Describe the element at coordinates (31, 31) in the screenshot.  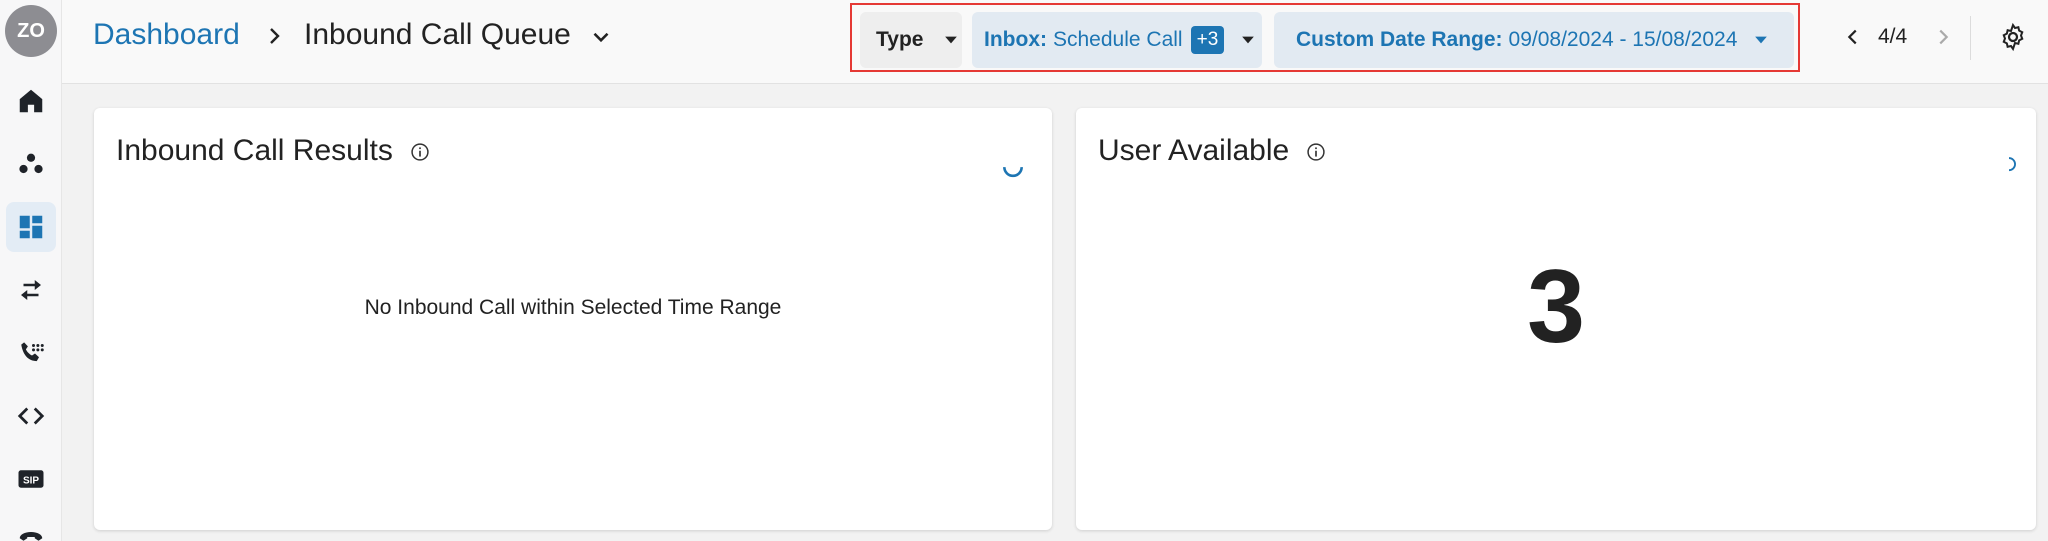
I see `avatar: ZO` at that location.